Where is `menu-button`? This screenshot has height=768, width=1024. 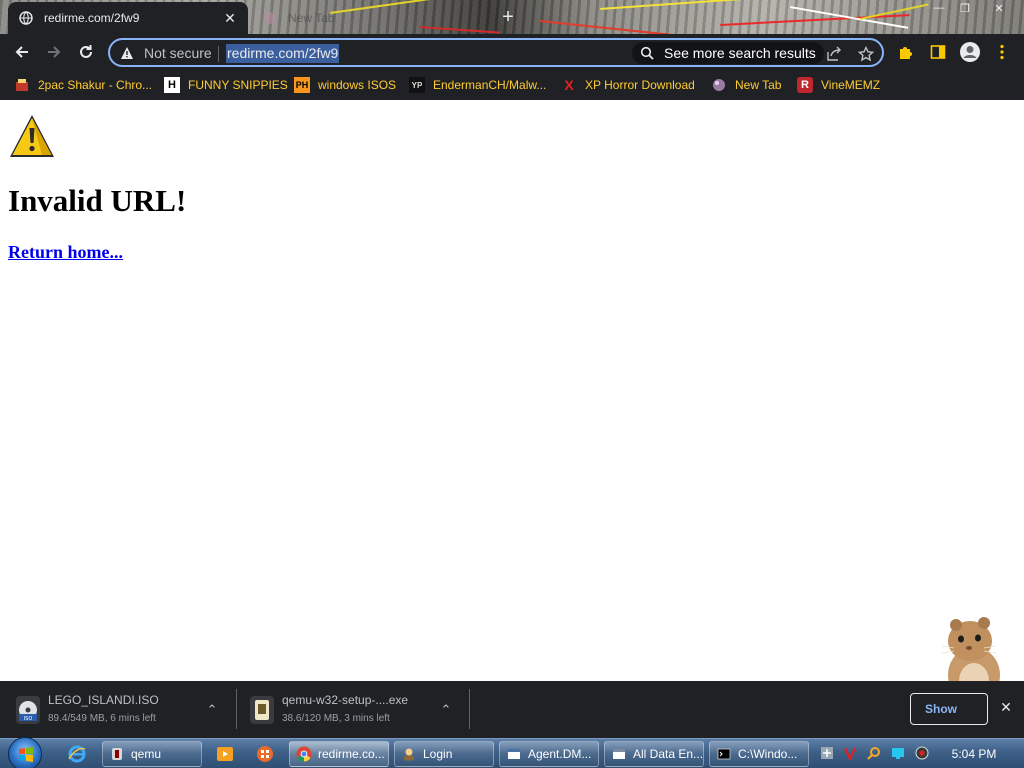
menu-button is located at coordinates (1002, 52).